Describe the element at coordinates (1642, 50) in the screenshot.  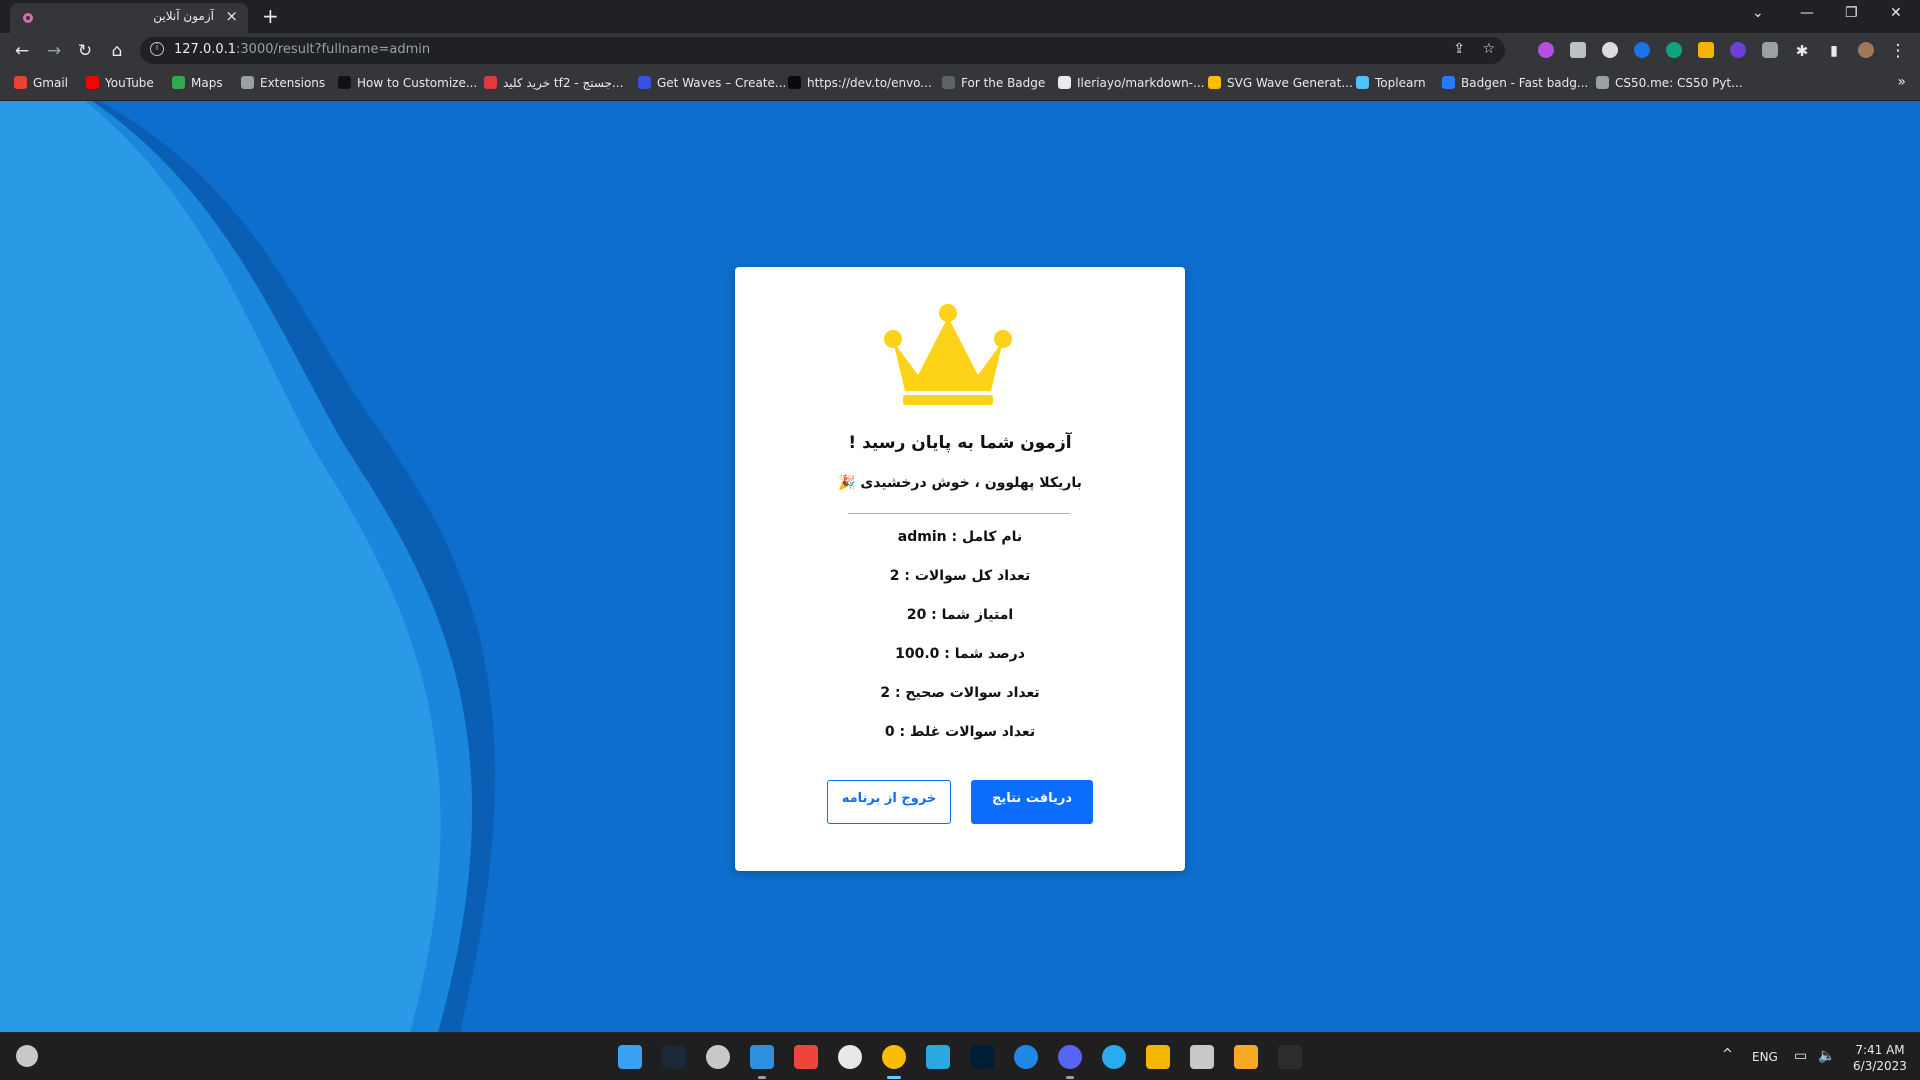
I see `extension-4-icon` at that location.